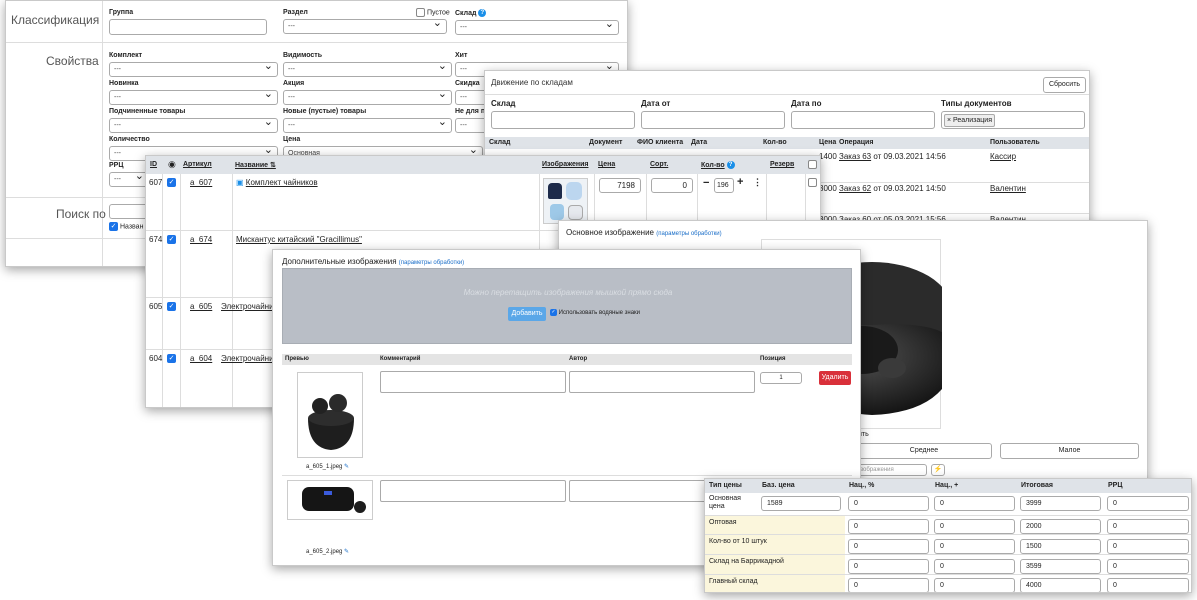 Image resolution: width=1197 pixels, height=600 pixels. I want to click on final-price-input: 3999, so click(1060, 503).